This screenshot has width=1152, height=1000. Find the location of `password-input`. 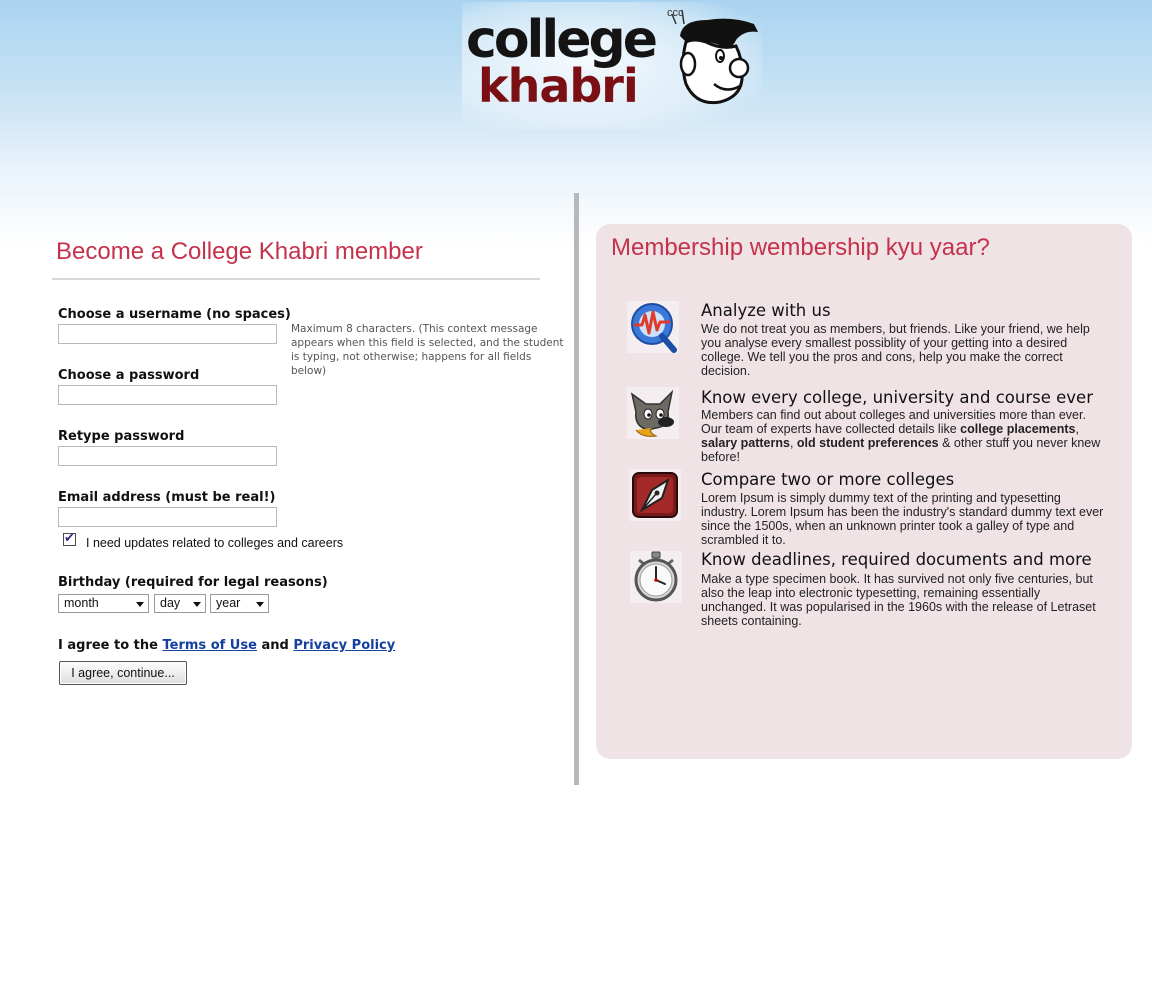

password-input is located at coordinates (167, 395).